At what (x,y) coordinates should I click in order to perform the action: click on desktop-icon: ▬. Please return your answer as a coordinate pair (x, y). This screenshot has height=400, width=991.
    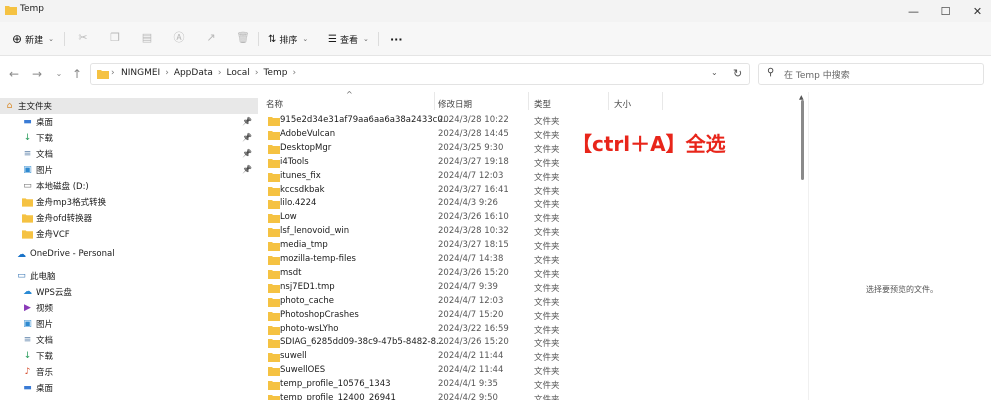
    Looking at the image, I should click on (27, 122).